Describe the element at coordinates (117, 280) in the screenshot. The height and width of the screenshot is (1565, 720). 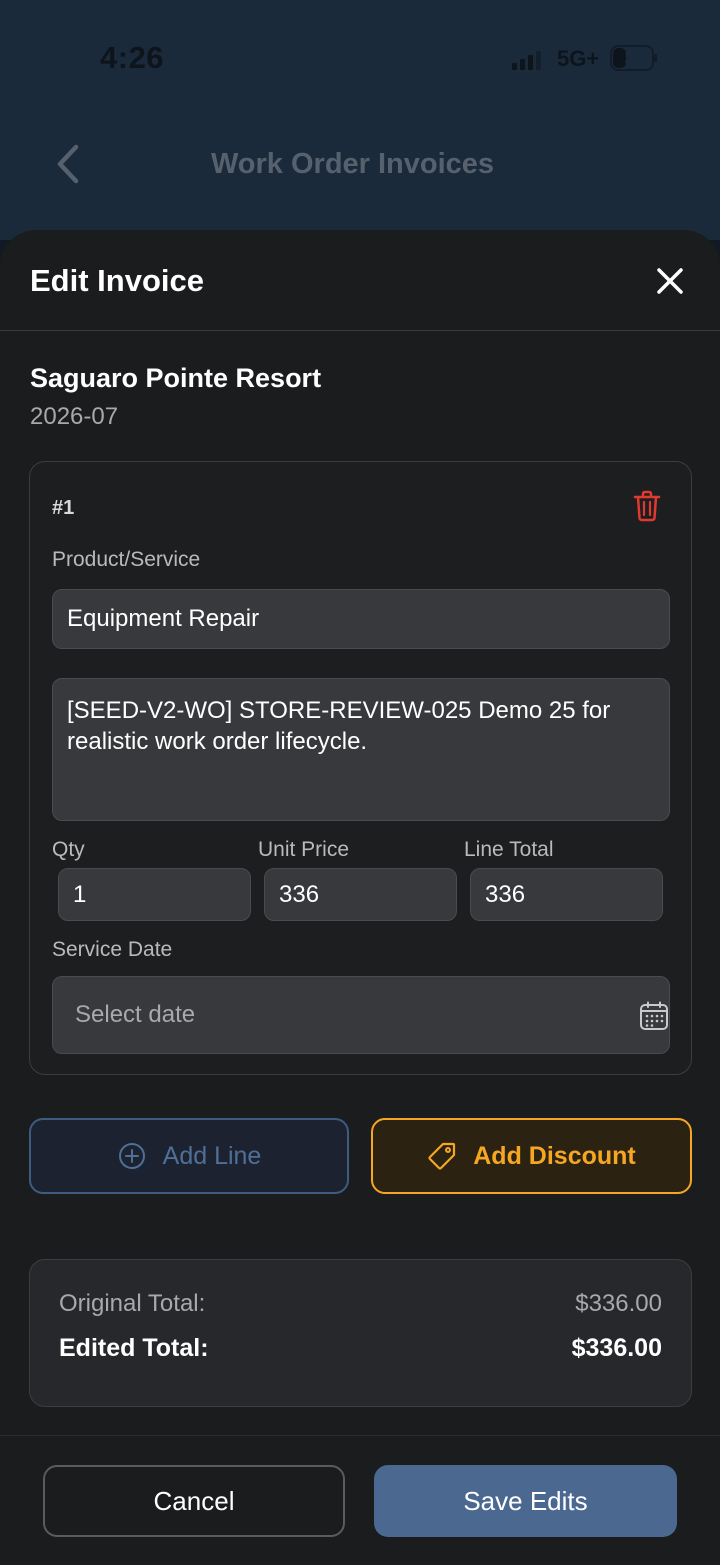
I see `sheet-title: Edit Invoice` at that location.